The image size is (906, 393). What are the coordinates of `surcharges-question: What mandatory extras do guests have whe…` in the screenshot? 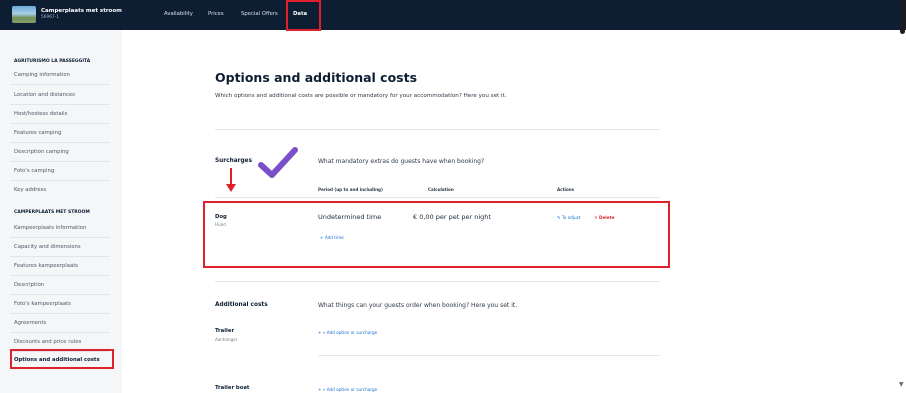 It's located at (401, 161).